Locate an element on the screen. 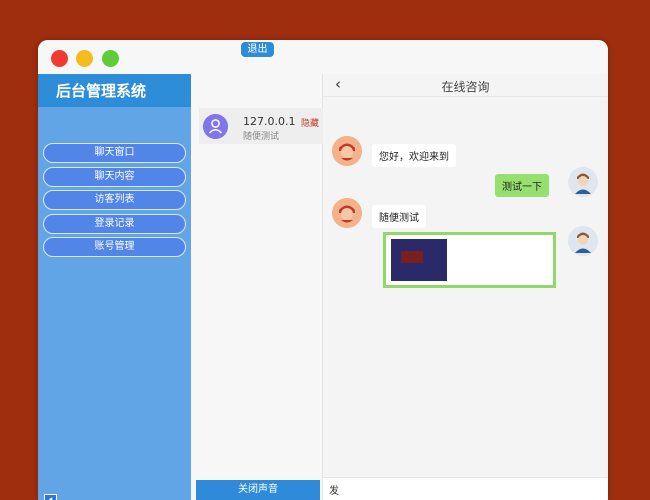  visitor-ip: 127.0.0.1 is located at coordinates (269, 121).